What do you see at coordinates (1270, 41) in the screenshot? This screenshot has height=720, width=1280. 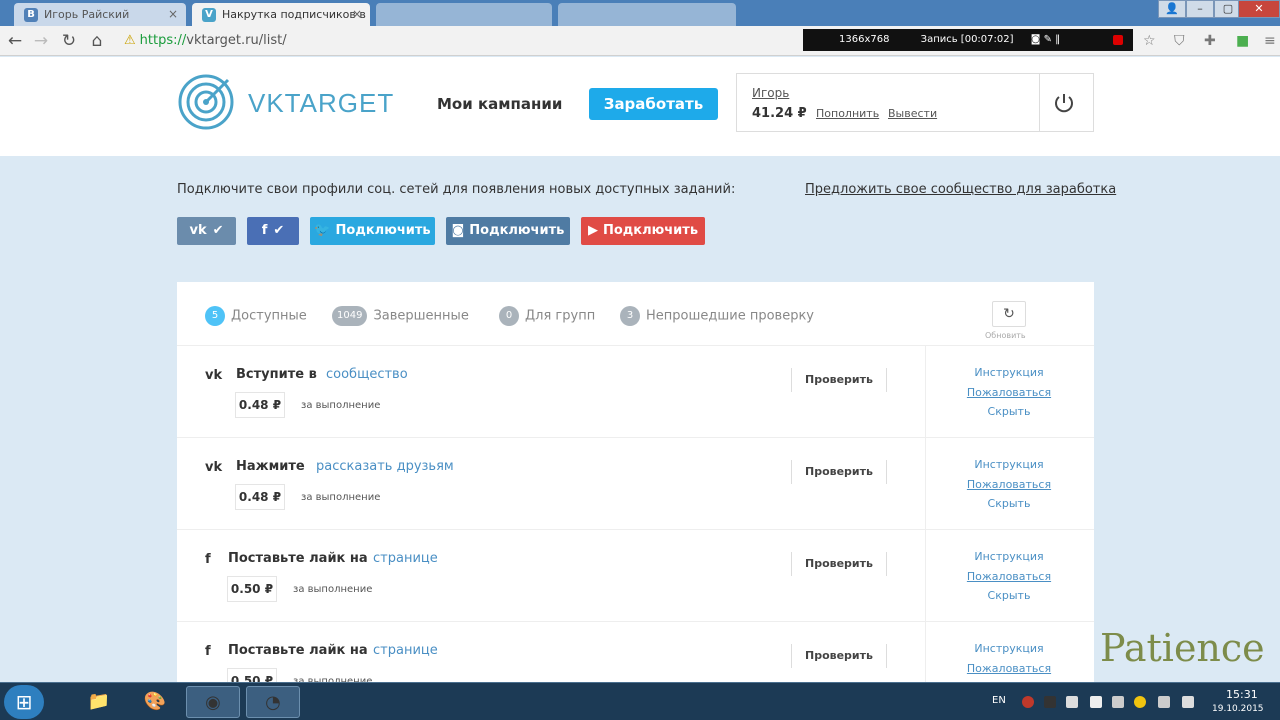 I see `menu-icon: ≡` at bounding box center [1270, 41].